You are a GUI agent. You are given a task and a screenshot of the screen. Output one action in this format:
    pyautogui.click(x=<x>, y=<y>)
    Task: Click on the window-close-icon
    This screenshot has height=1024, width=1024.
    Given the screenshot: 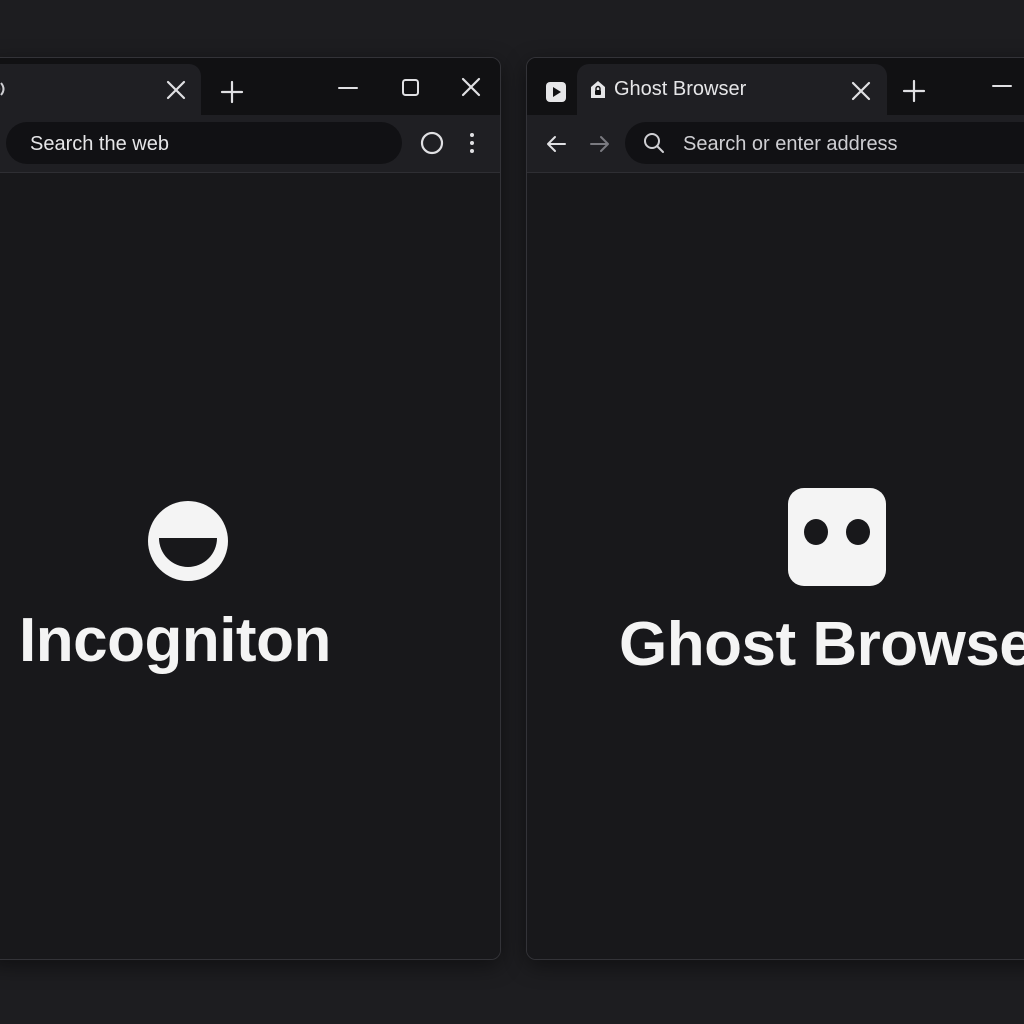 What is the action you would take?
    pyautogui.click(x=471, y=87)
    